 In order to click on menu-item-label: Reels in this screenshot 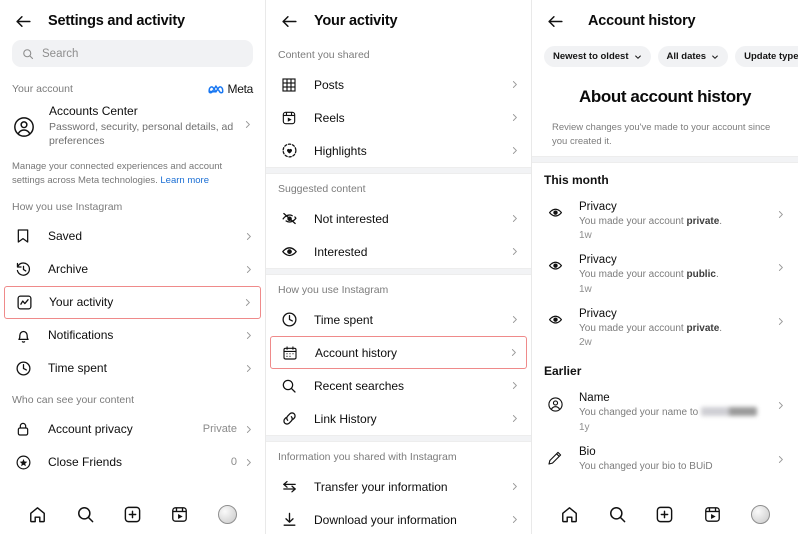, I will do `click(329, 117)`.